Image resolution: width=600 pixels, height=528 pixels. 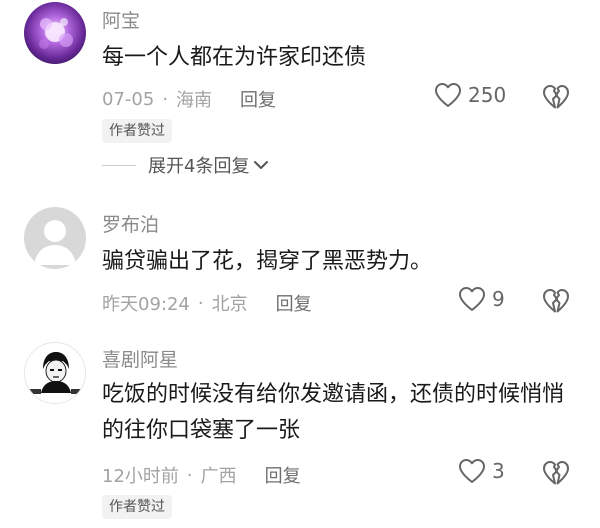 What do you see at coordinates (140, 358) in the screenshot?
I see `username: 喜剧阿星` at bounding box center [140, 358].